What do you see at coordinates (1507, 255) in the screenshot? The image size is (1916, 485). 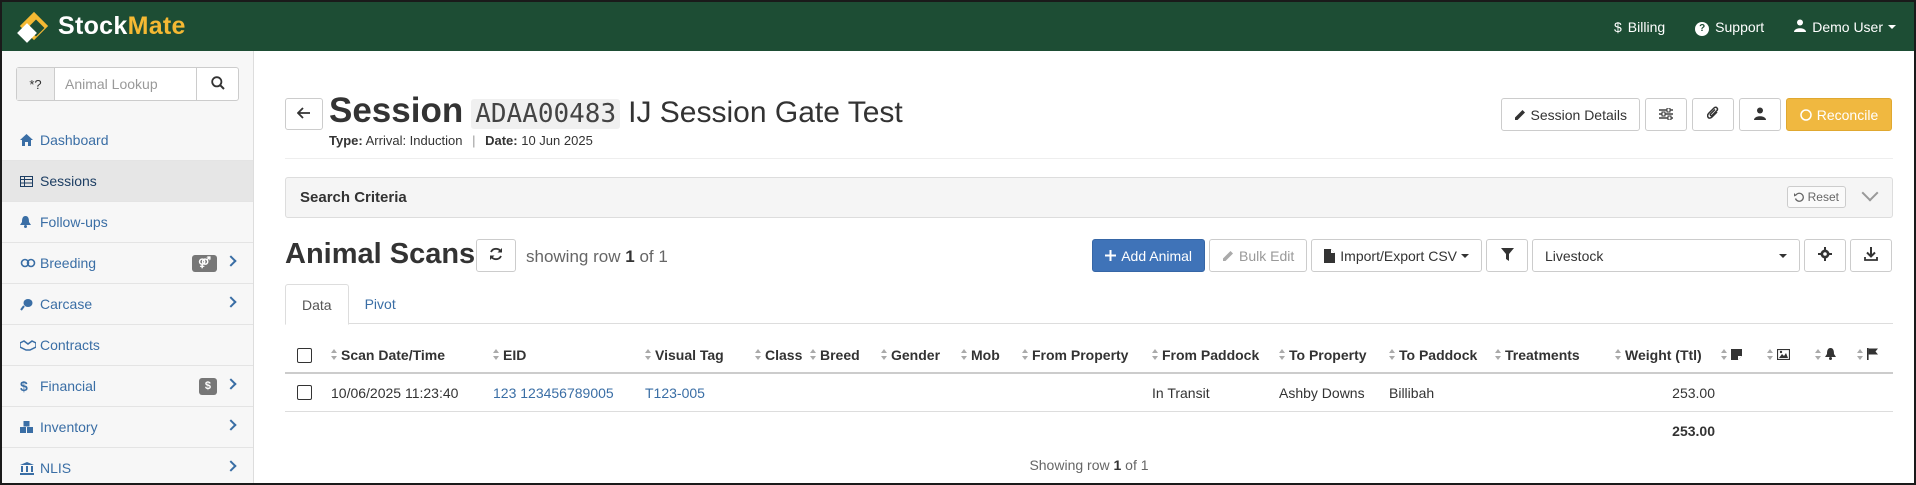 I see `filter-button` at bounding box center [1507, 255].